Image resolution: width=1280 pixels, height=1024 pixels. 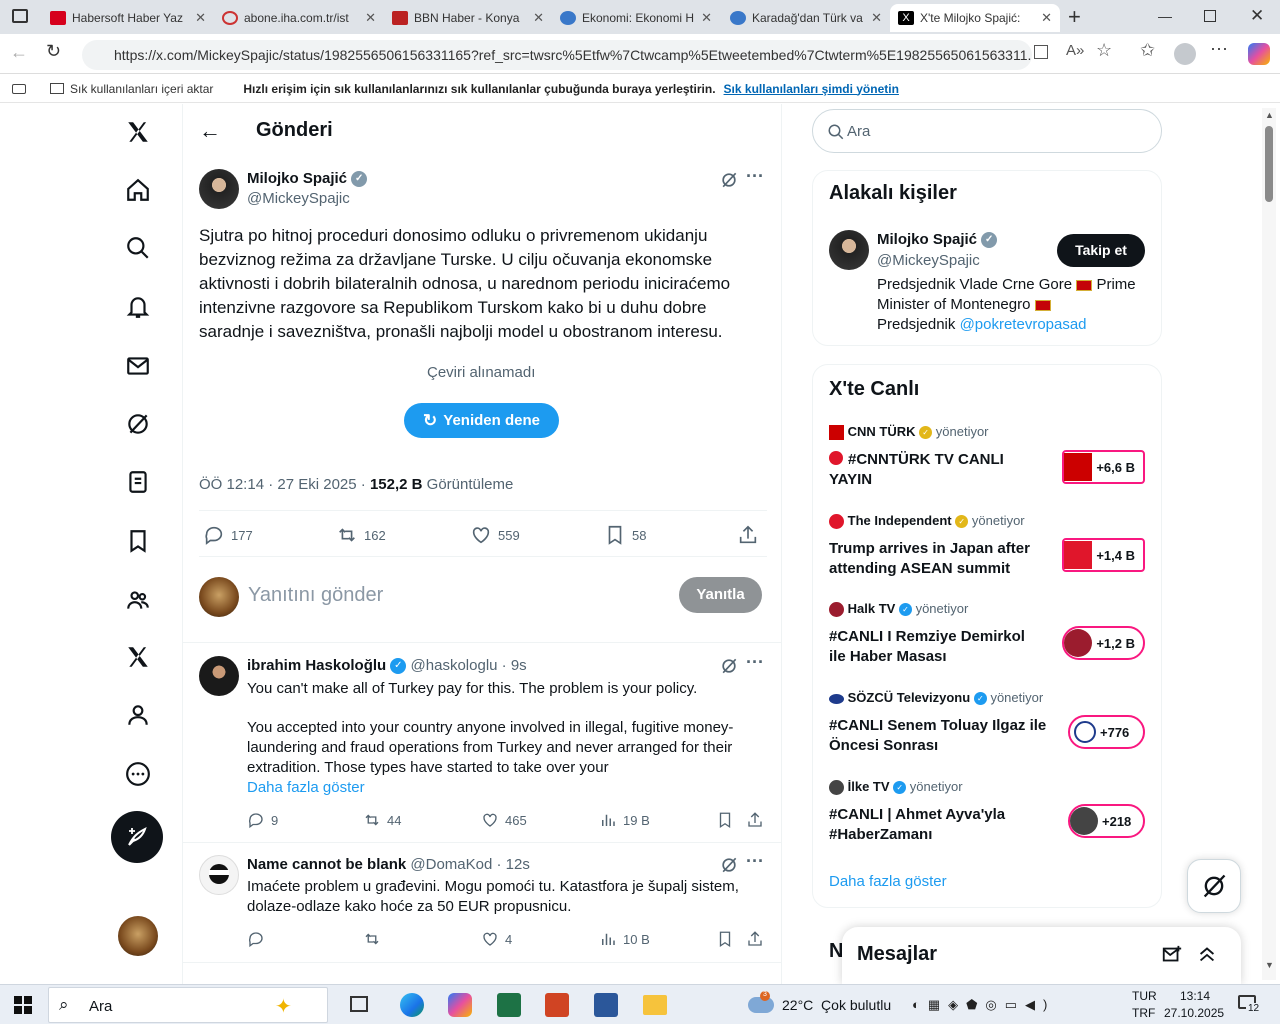 I want to click on like-button: 559, so click(x=495, y=535).